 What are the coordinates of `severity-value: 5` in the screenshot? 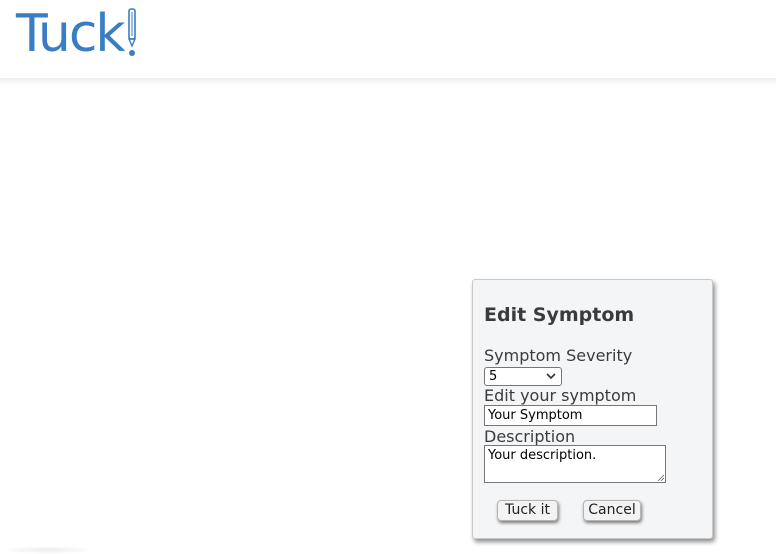 It's located at (493, 376).